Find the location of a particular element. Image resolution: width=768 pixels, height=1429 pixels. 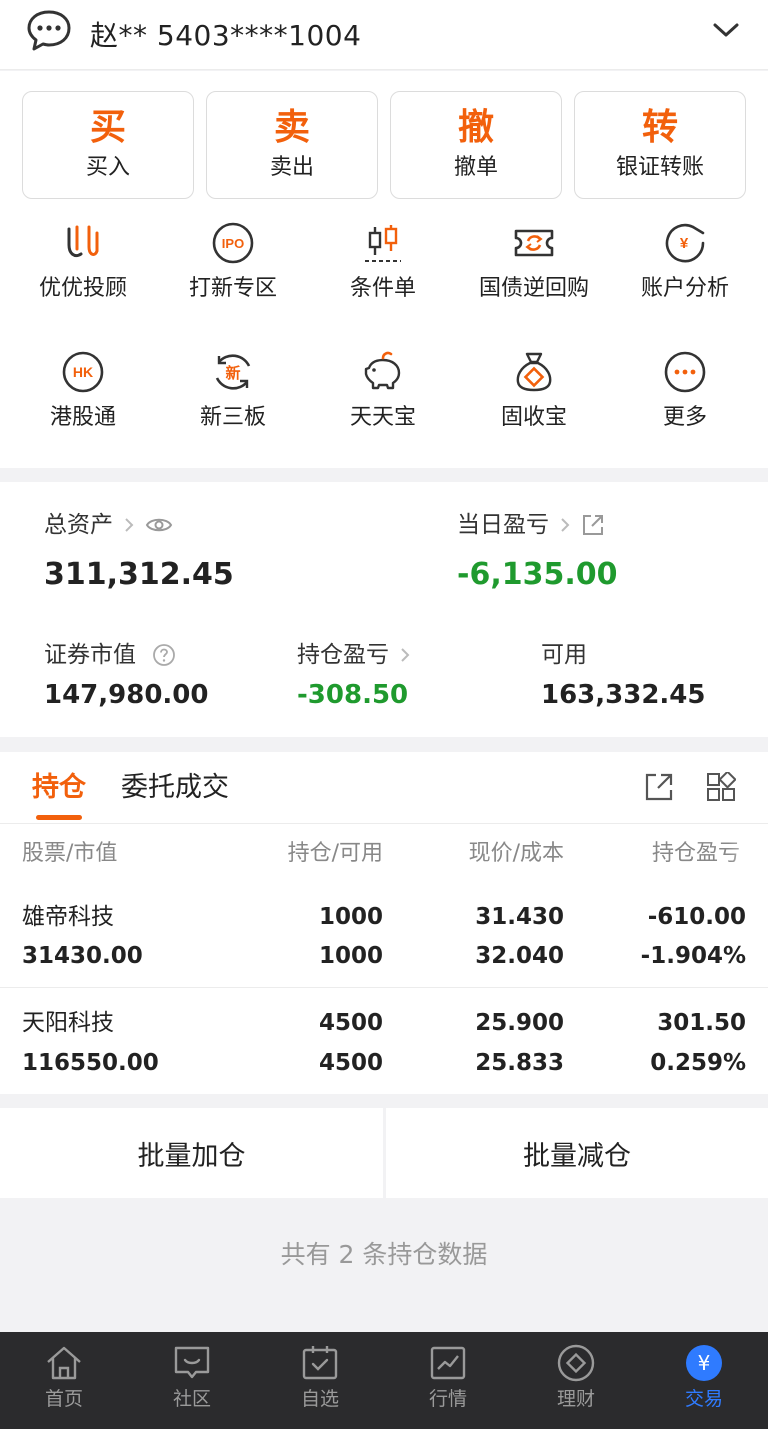

market-value: 116550.00 is located at coordinates (90, 1063).